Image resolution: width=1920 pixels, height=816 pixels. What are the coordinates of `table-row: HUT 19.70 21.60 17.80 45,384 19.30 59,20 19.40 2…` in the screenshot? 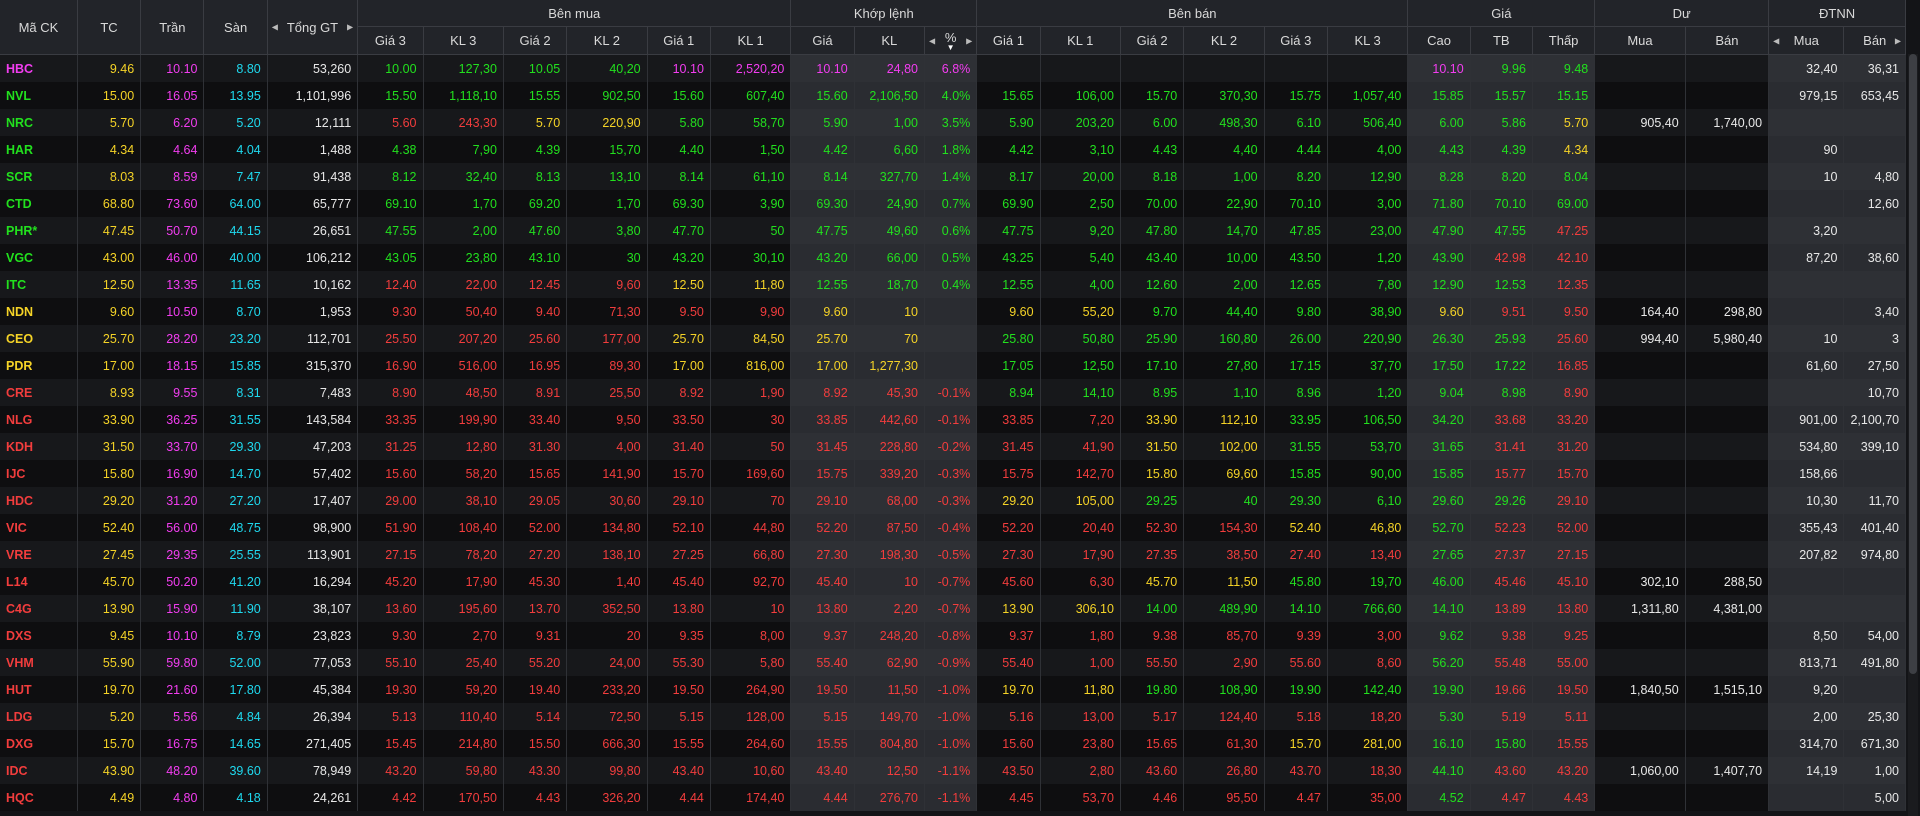 It's located at (953, 689).